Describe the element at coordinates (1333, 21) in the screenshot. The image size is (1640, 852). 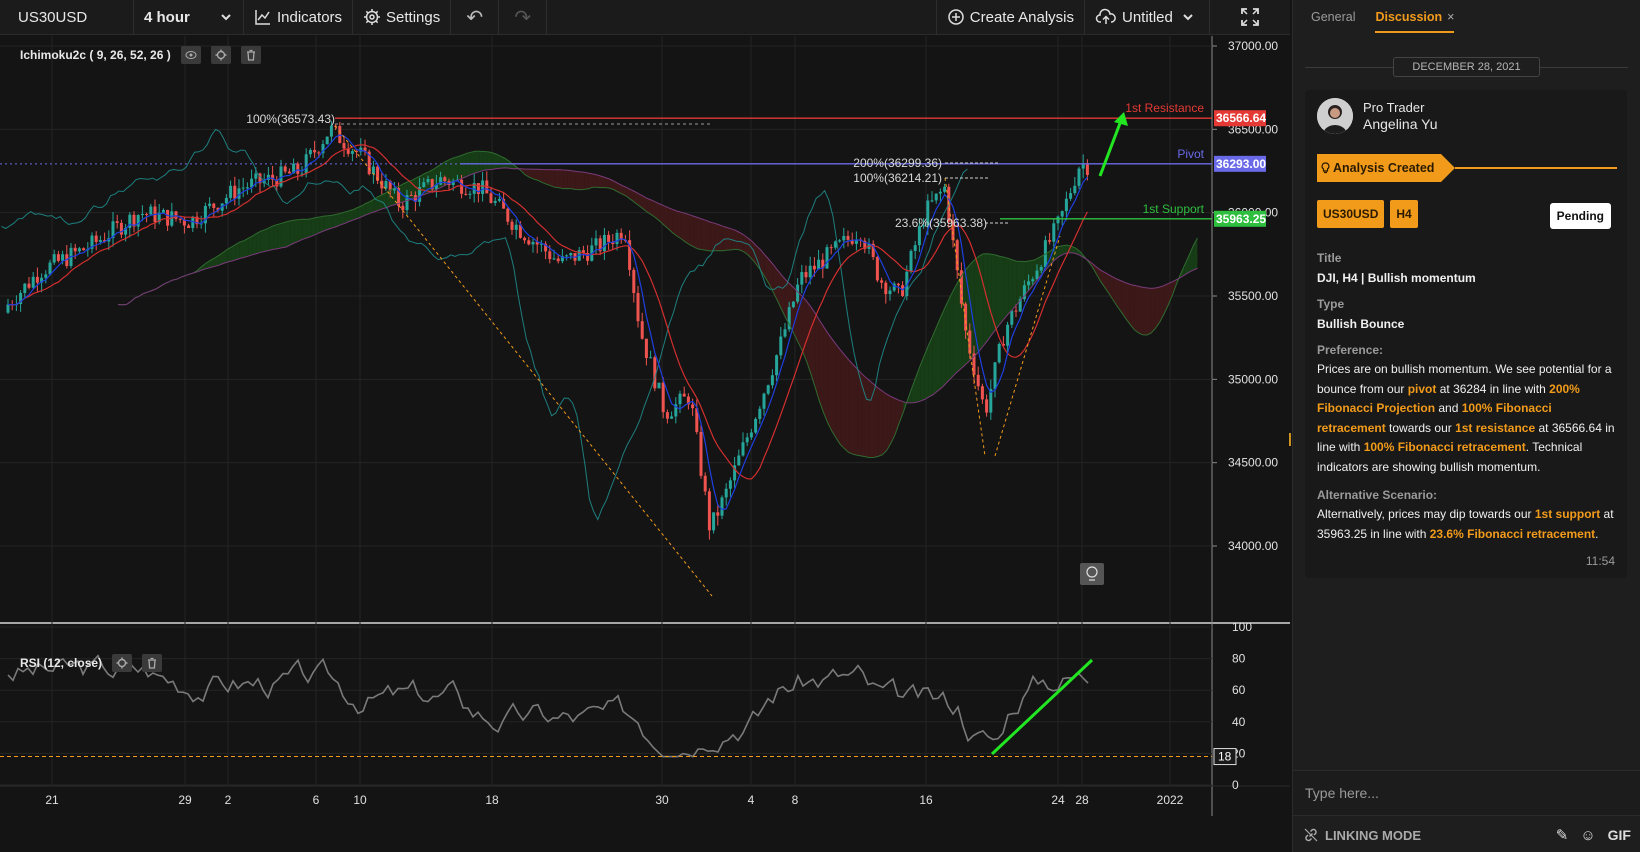
I see `tab-general: General` at that location.